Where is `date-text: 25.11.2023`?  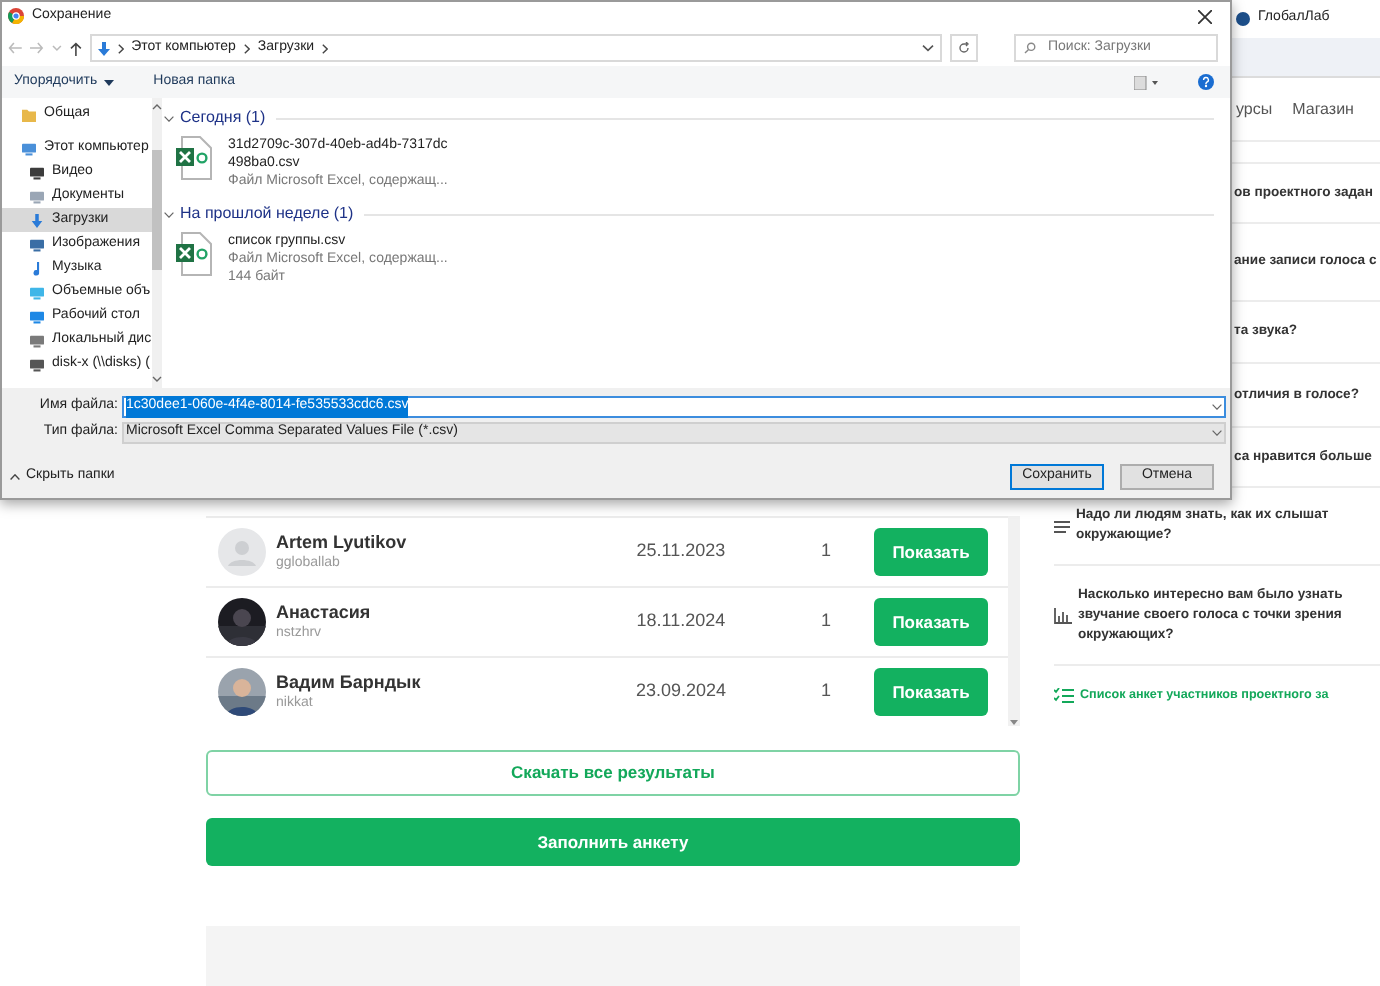 date-text: 25.11.2023 is located at coordinates (681, 551).